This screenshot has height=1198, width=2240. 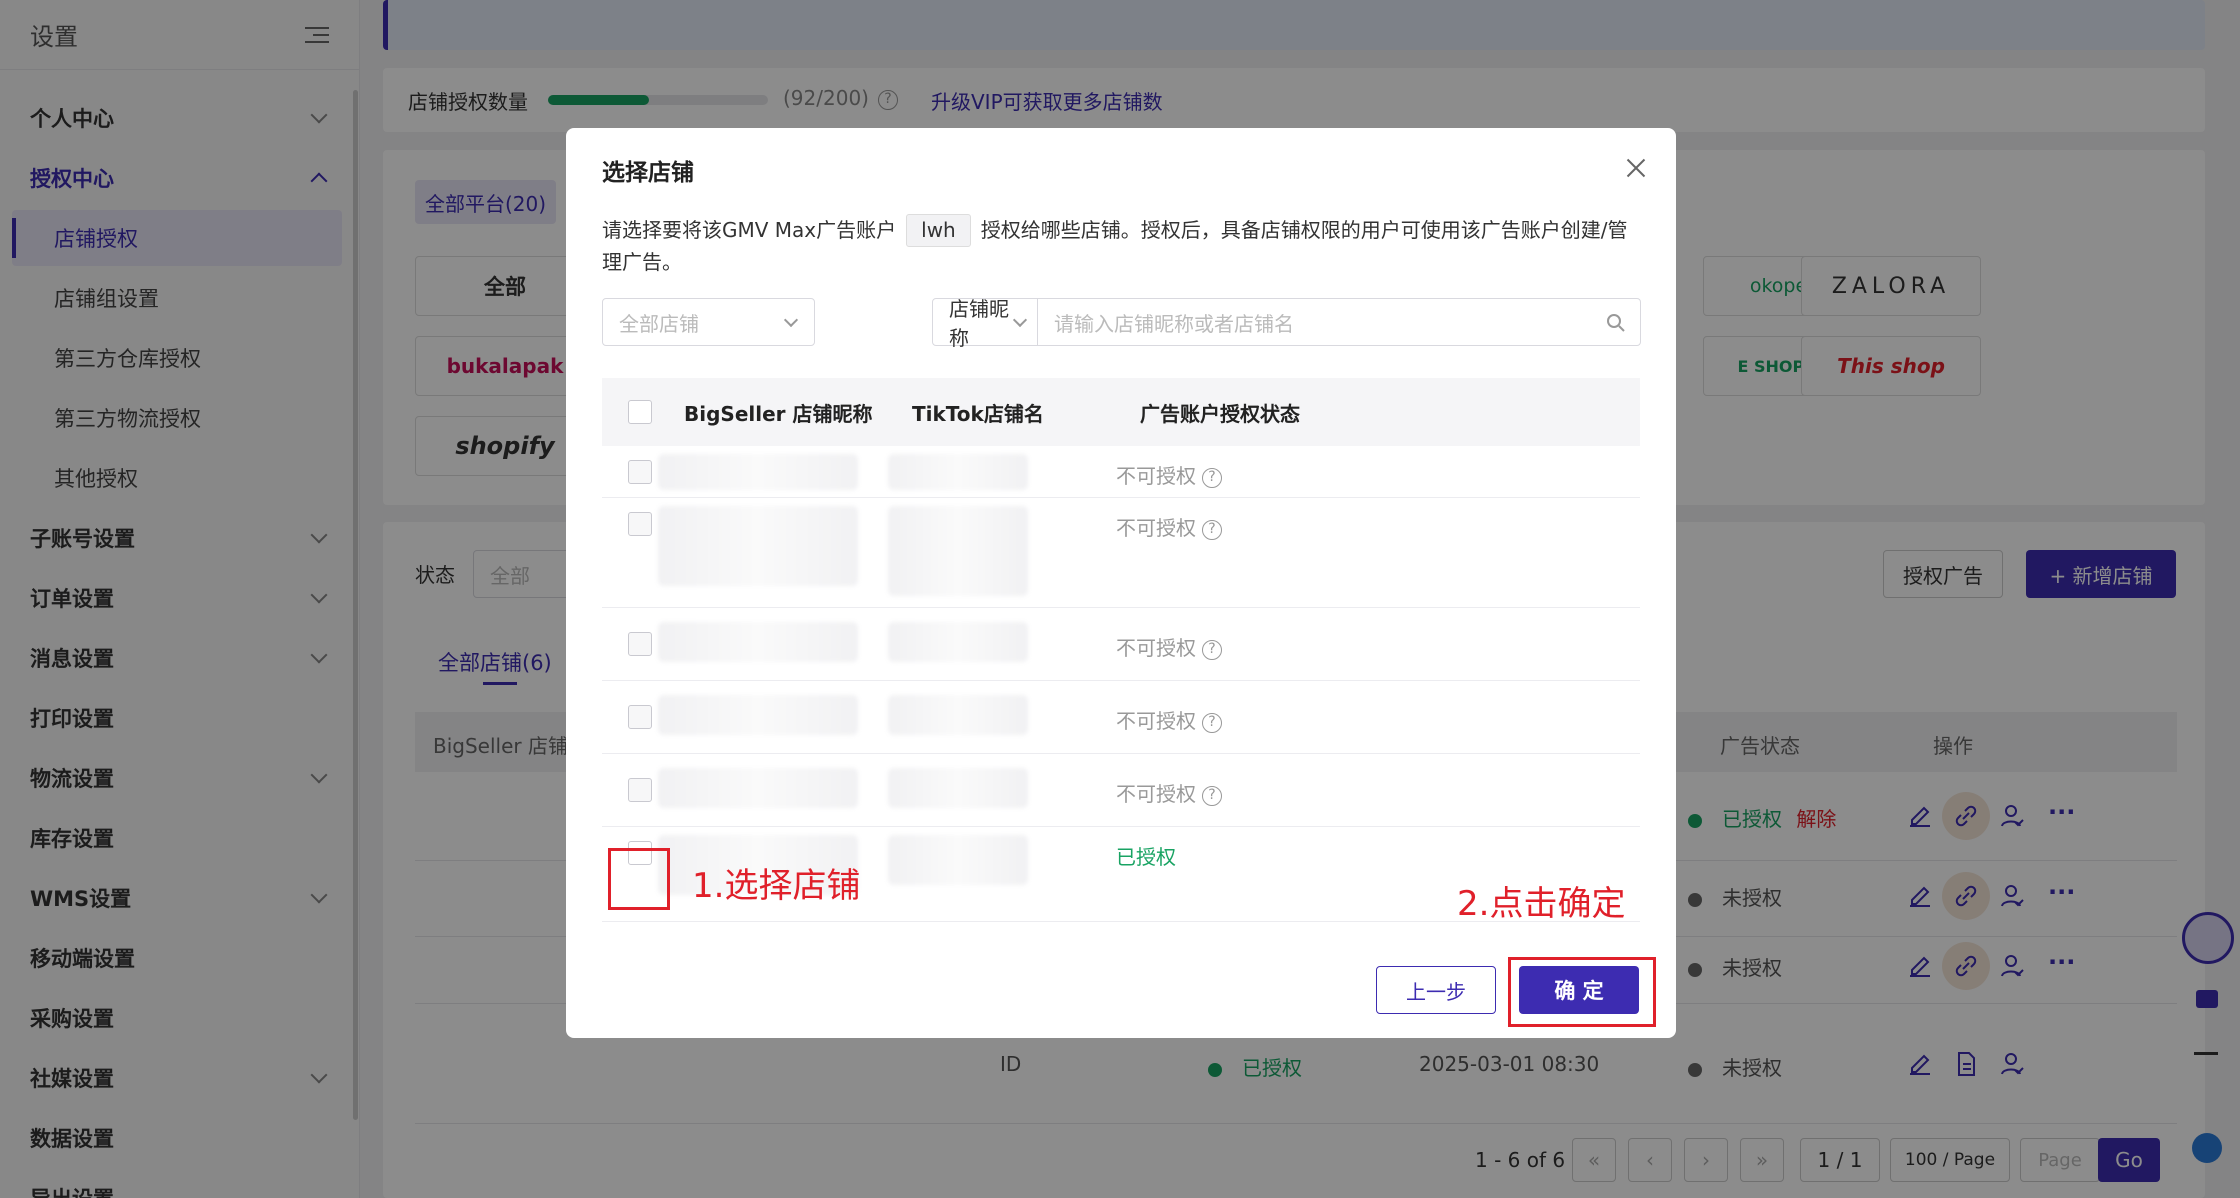 What do you see at coordinates (1339, 322) in the screenshot?
I see `store-search-input: 请输入店铺昵称或者店铺名` at bounding box center [1339, 322].